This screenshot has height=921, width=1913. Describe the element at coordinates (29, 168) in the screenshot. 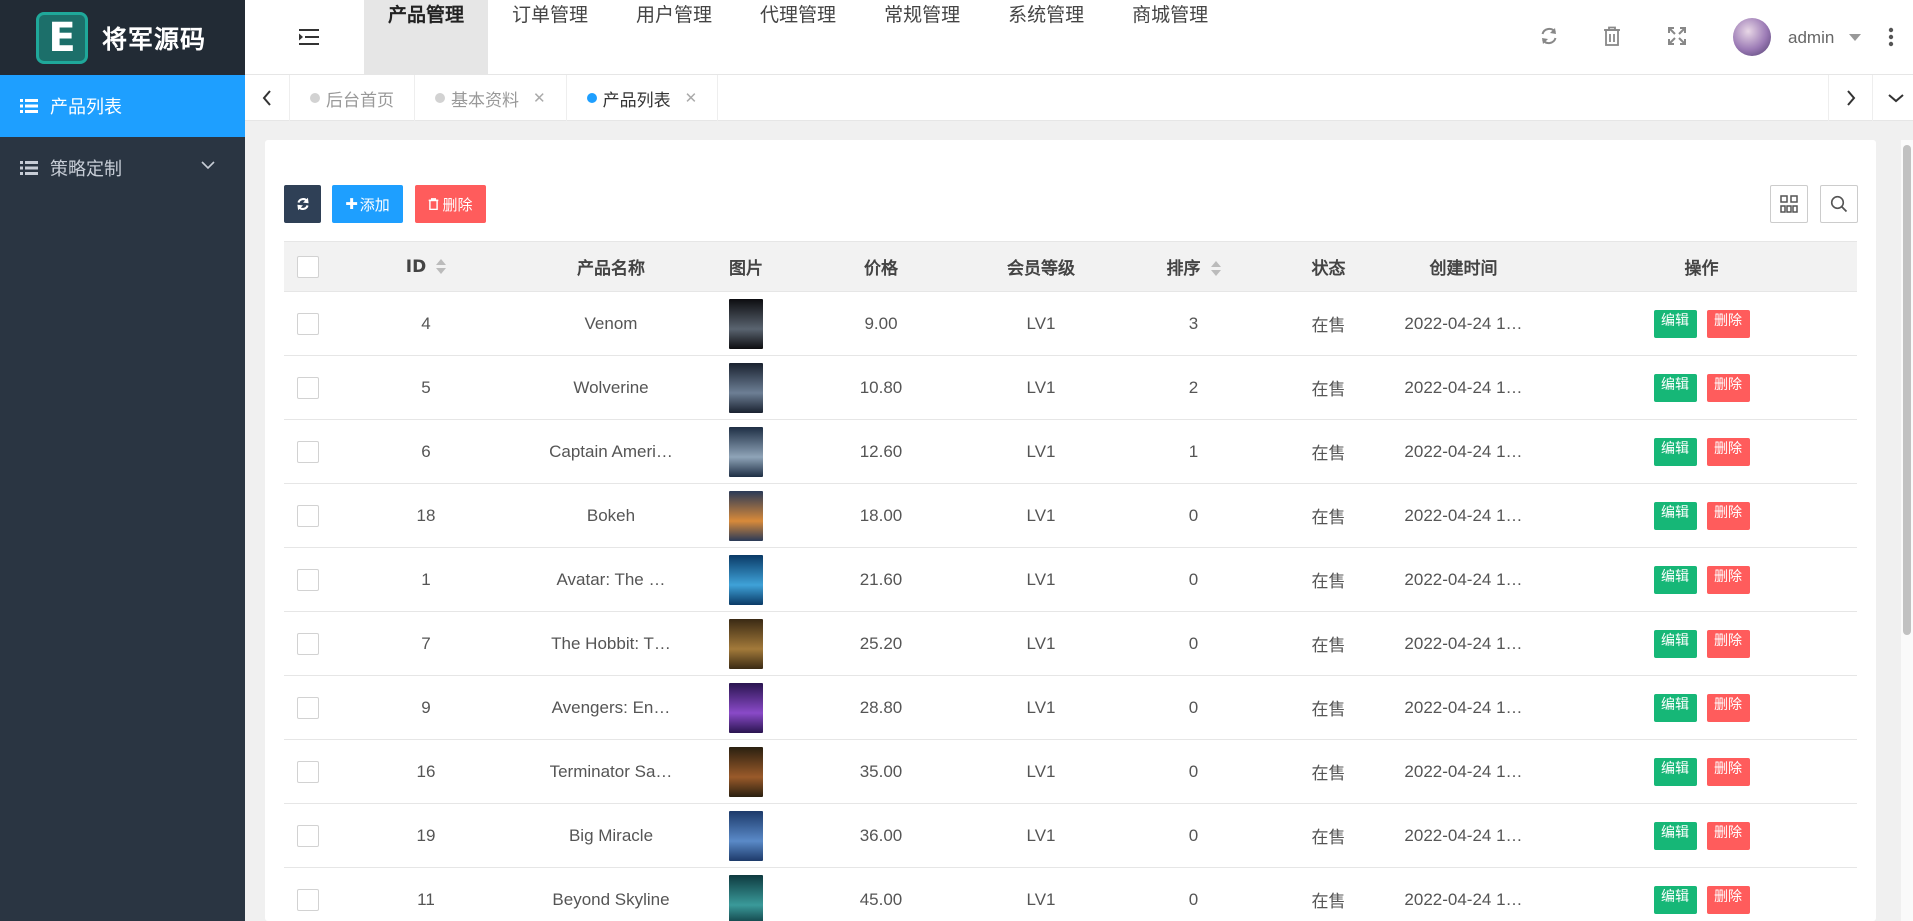

I see `list-icon` at that location.